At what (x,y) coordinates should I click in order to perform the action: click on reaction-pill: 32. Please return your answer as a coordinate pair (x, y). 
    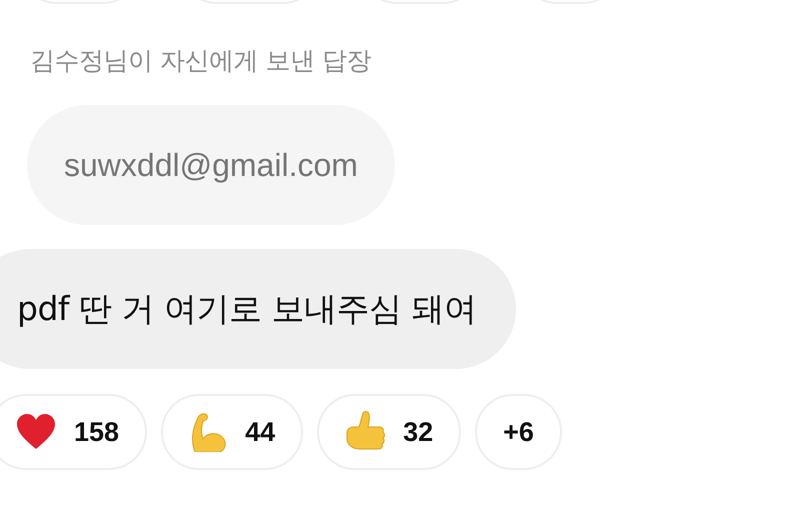
    Looking at the image, I should click on (389, 432).